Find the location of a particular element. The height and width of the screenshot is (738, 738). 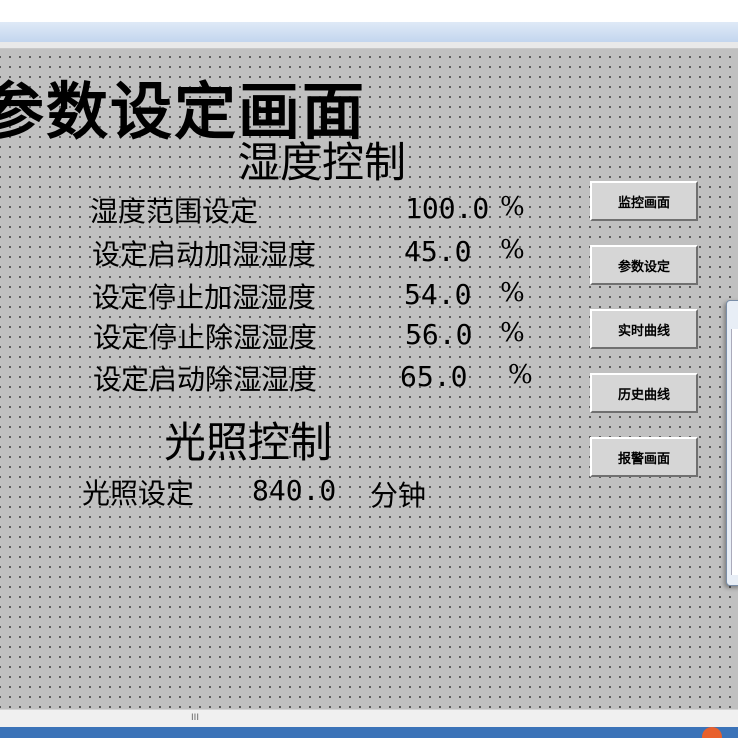

monitor-screen-button: 监控画面 is located at coordinates (644, 201).